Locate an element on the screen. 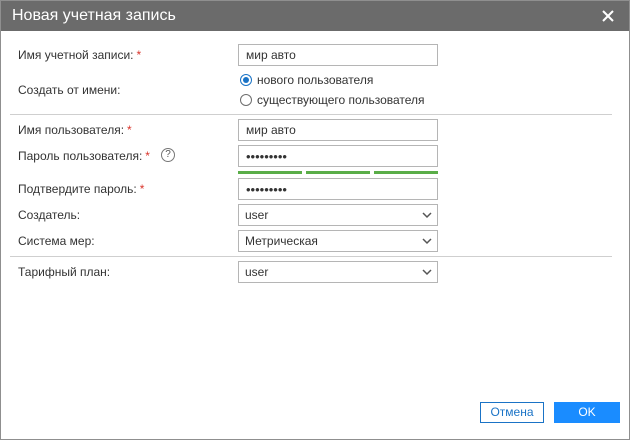 The height and width of the screenshot is (440, 630). confirm-password-input is located at coordinates (338, 189).